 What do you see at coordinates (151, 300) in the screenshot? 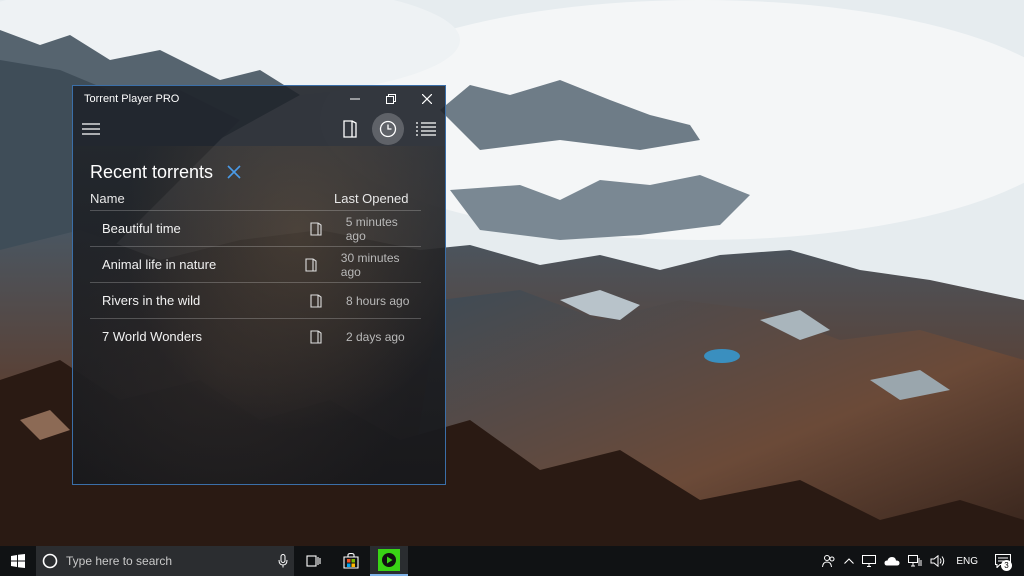
I see `torrent-name: Rivers in the wild` at bounding box center [151, 300].